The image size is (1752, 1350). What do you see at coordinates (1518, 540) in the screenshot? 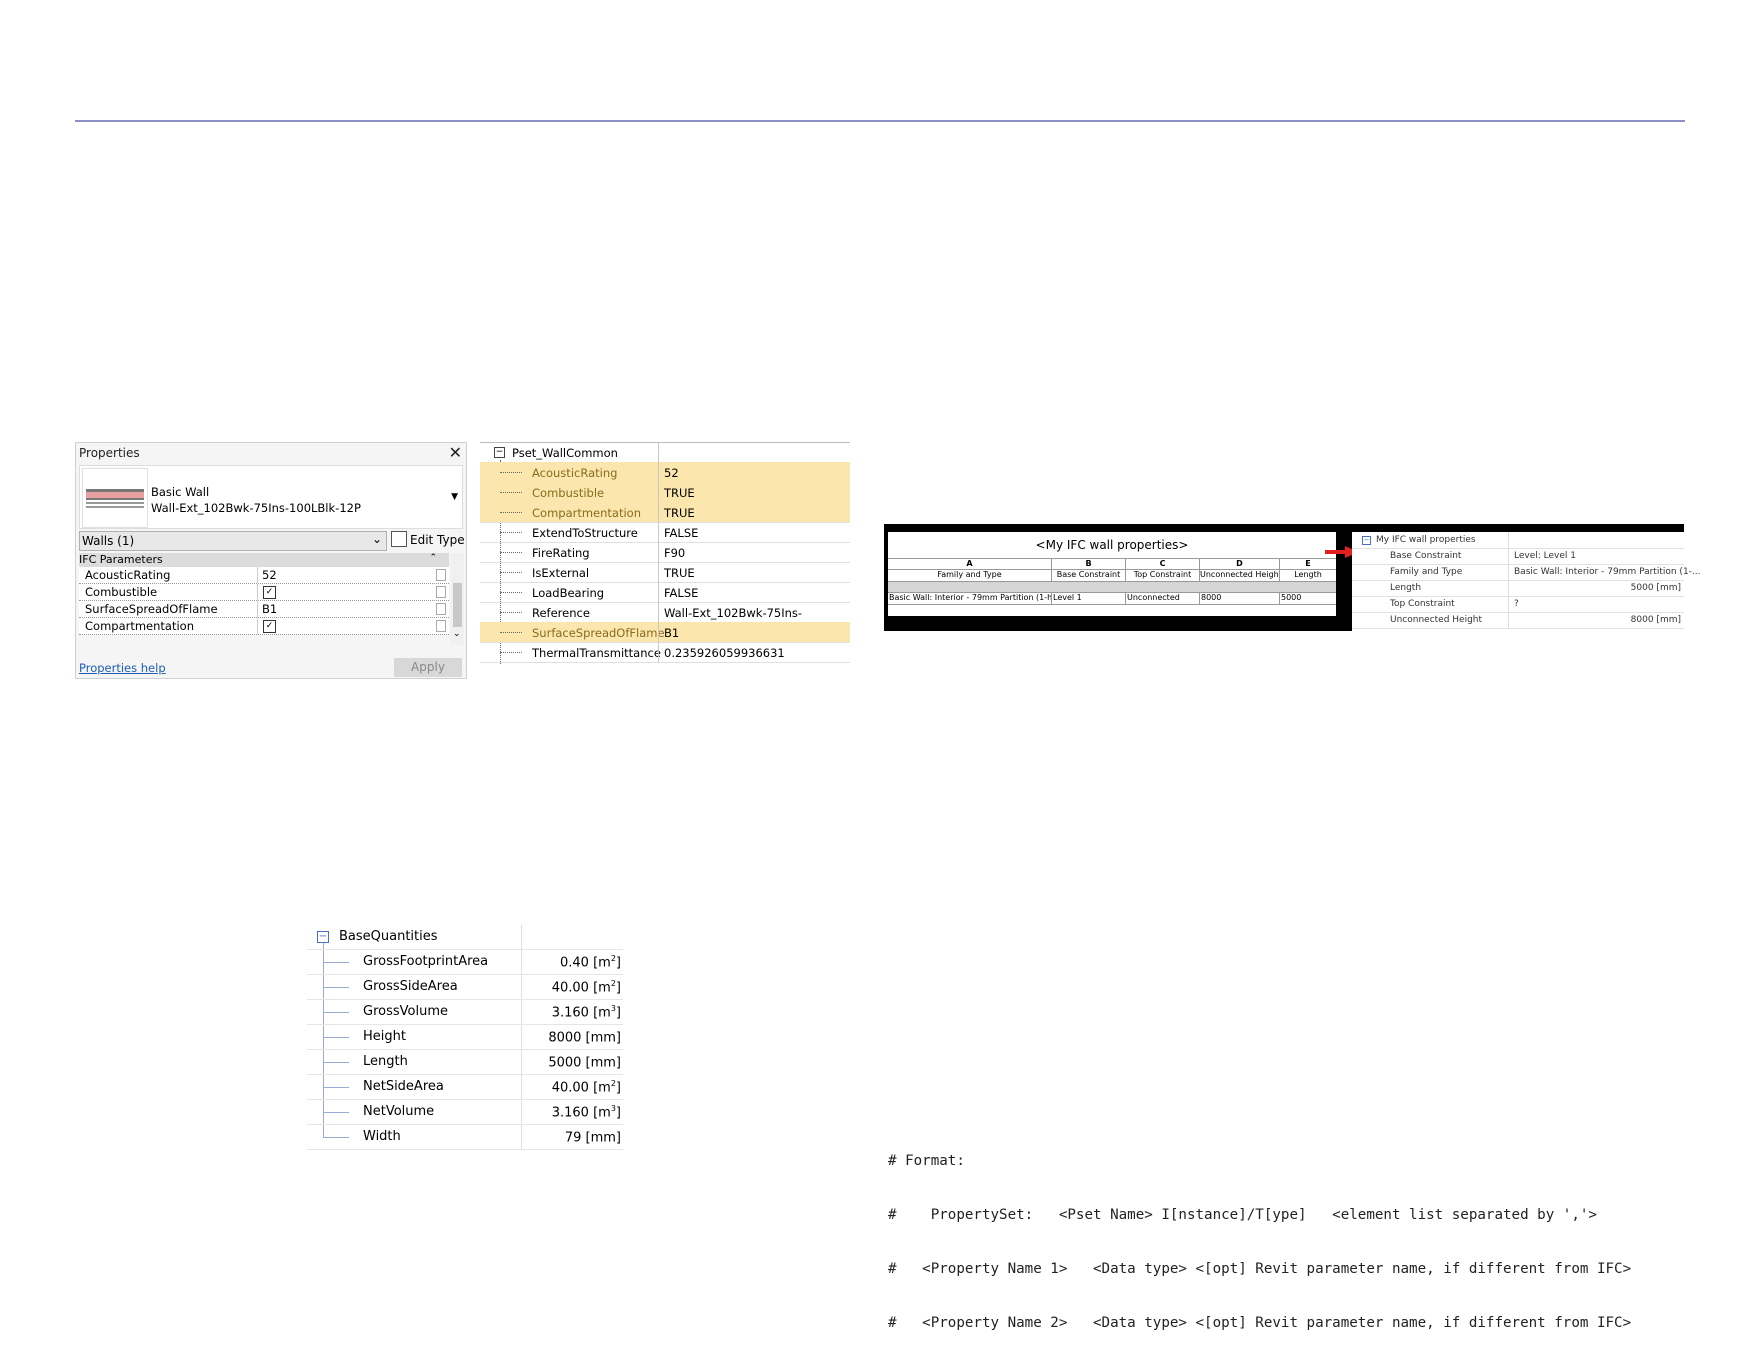
I see `panel-group-header: − My IFC wall properties` at bounding box center [1518, 540].